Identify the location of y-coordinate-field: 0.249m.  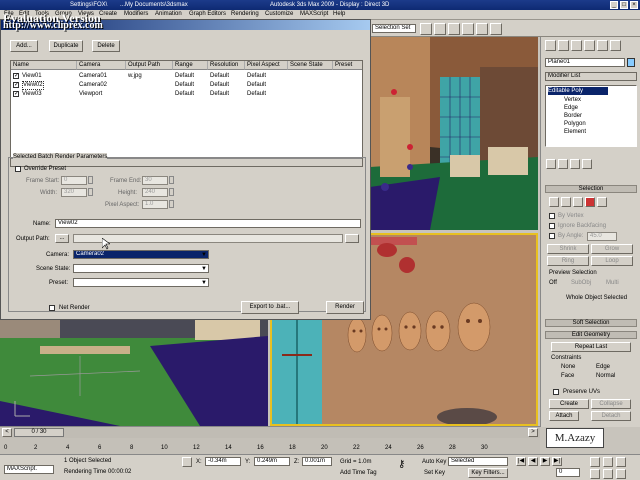
(272, 461).